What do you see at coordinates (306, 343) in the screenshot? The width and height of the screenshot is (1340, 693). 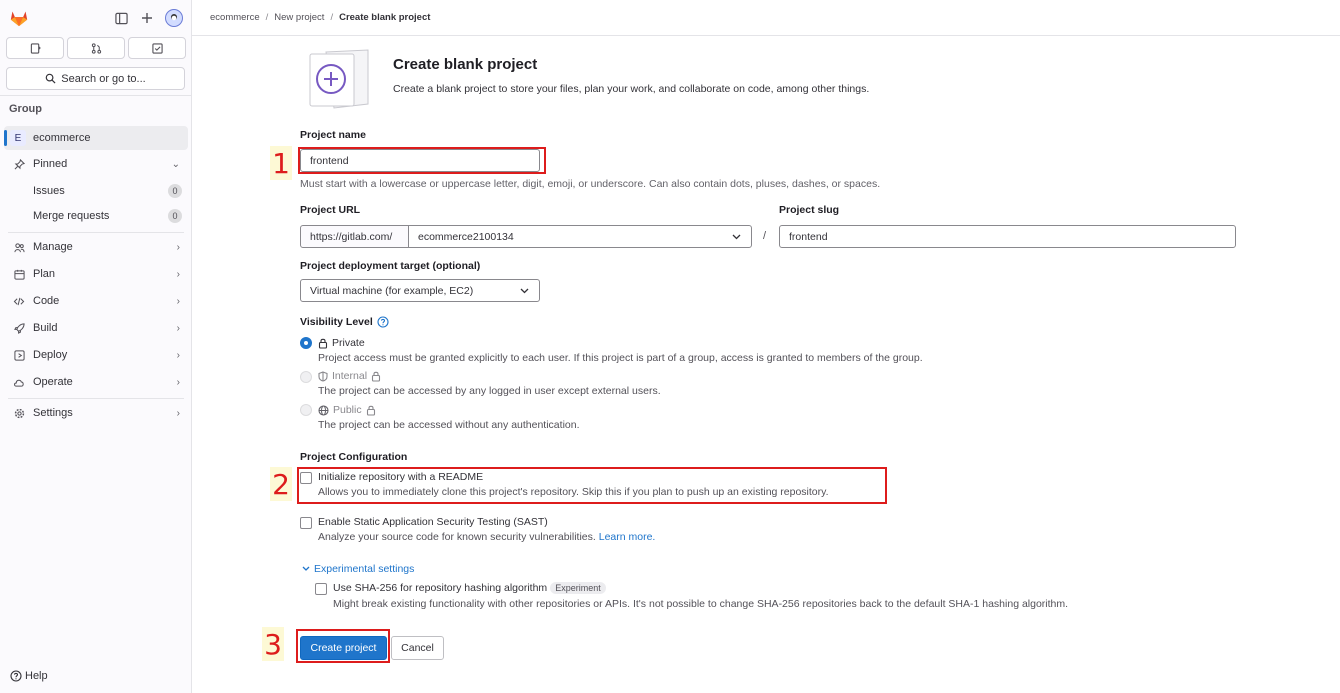 I see `visibility-private-radio` at bounding box center [306, 343].